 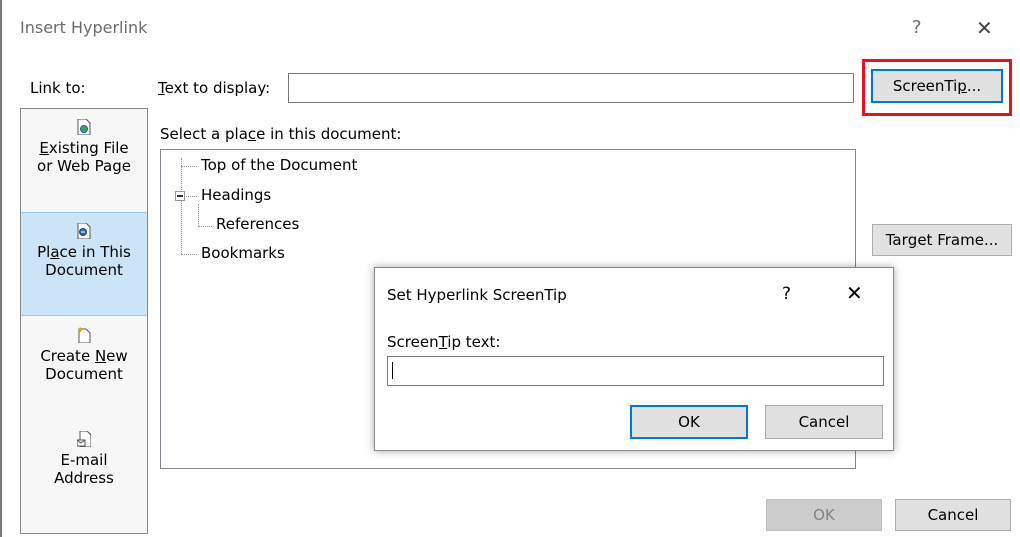 What do you see at coordinates (84, 231) in the screenshot?
I see `document-place-icon` at bounding box center [84, 231].